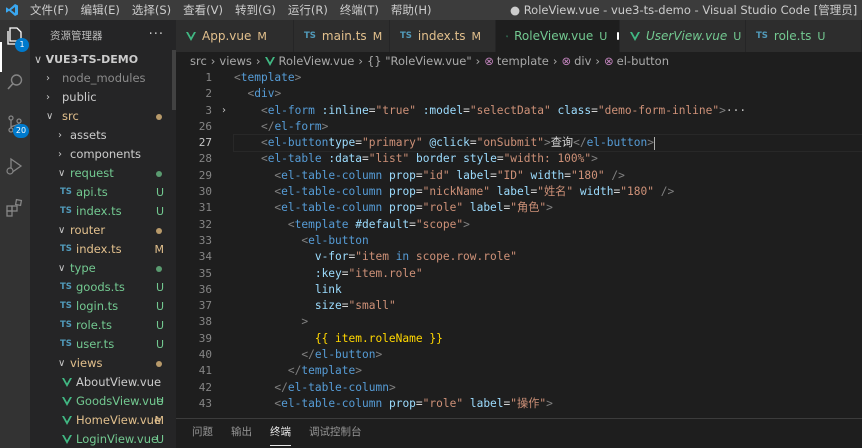 This screenshot has width=862, height=448. Describe the element at coordinates (103, 382) in the screenshot. I see `tree-file-aboutview-vue: AboutView.vue` at that location.